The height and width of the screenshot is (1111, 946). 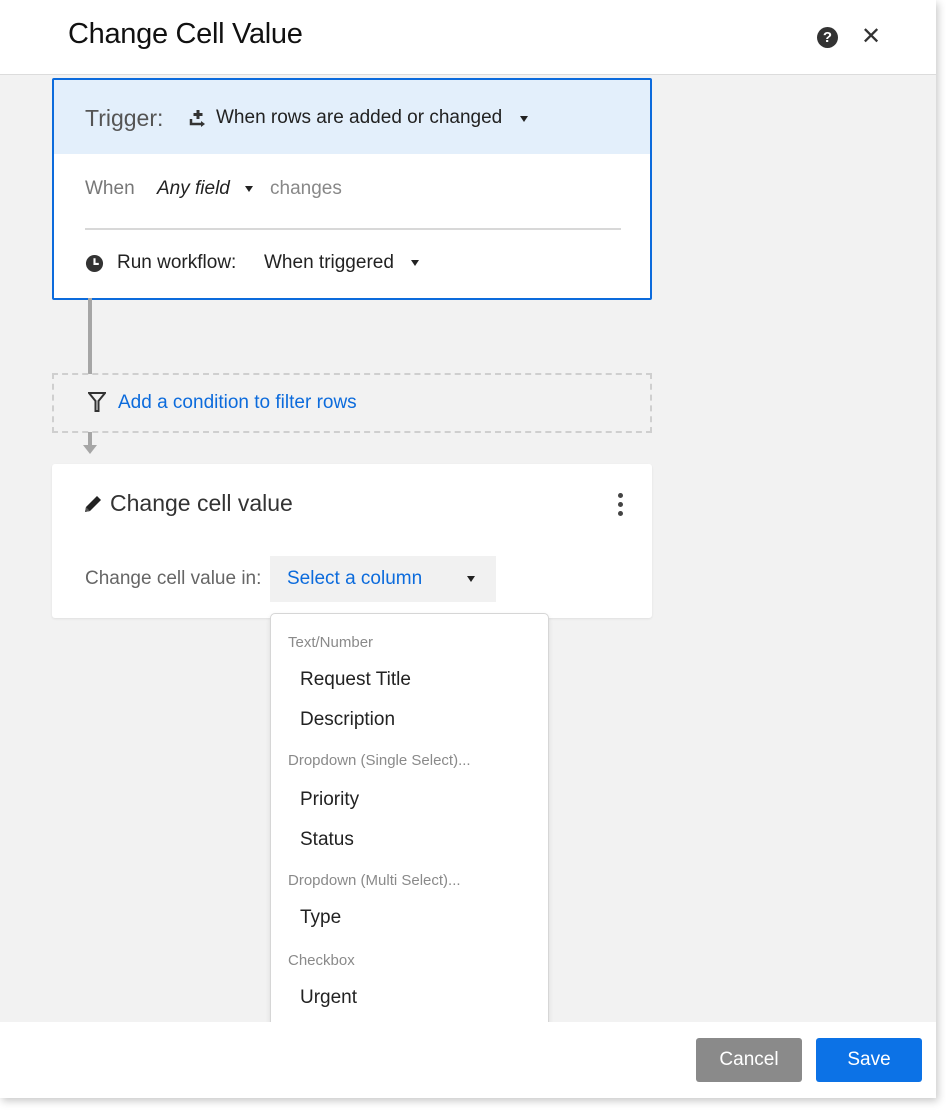 I want to click on menu-group-label: Checkbox, so click(x=321, y=960).